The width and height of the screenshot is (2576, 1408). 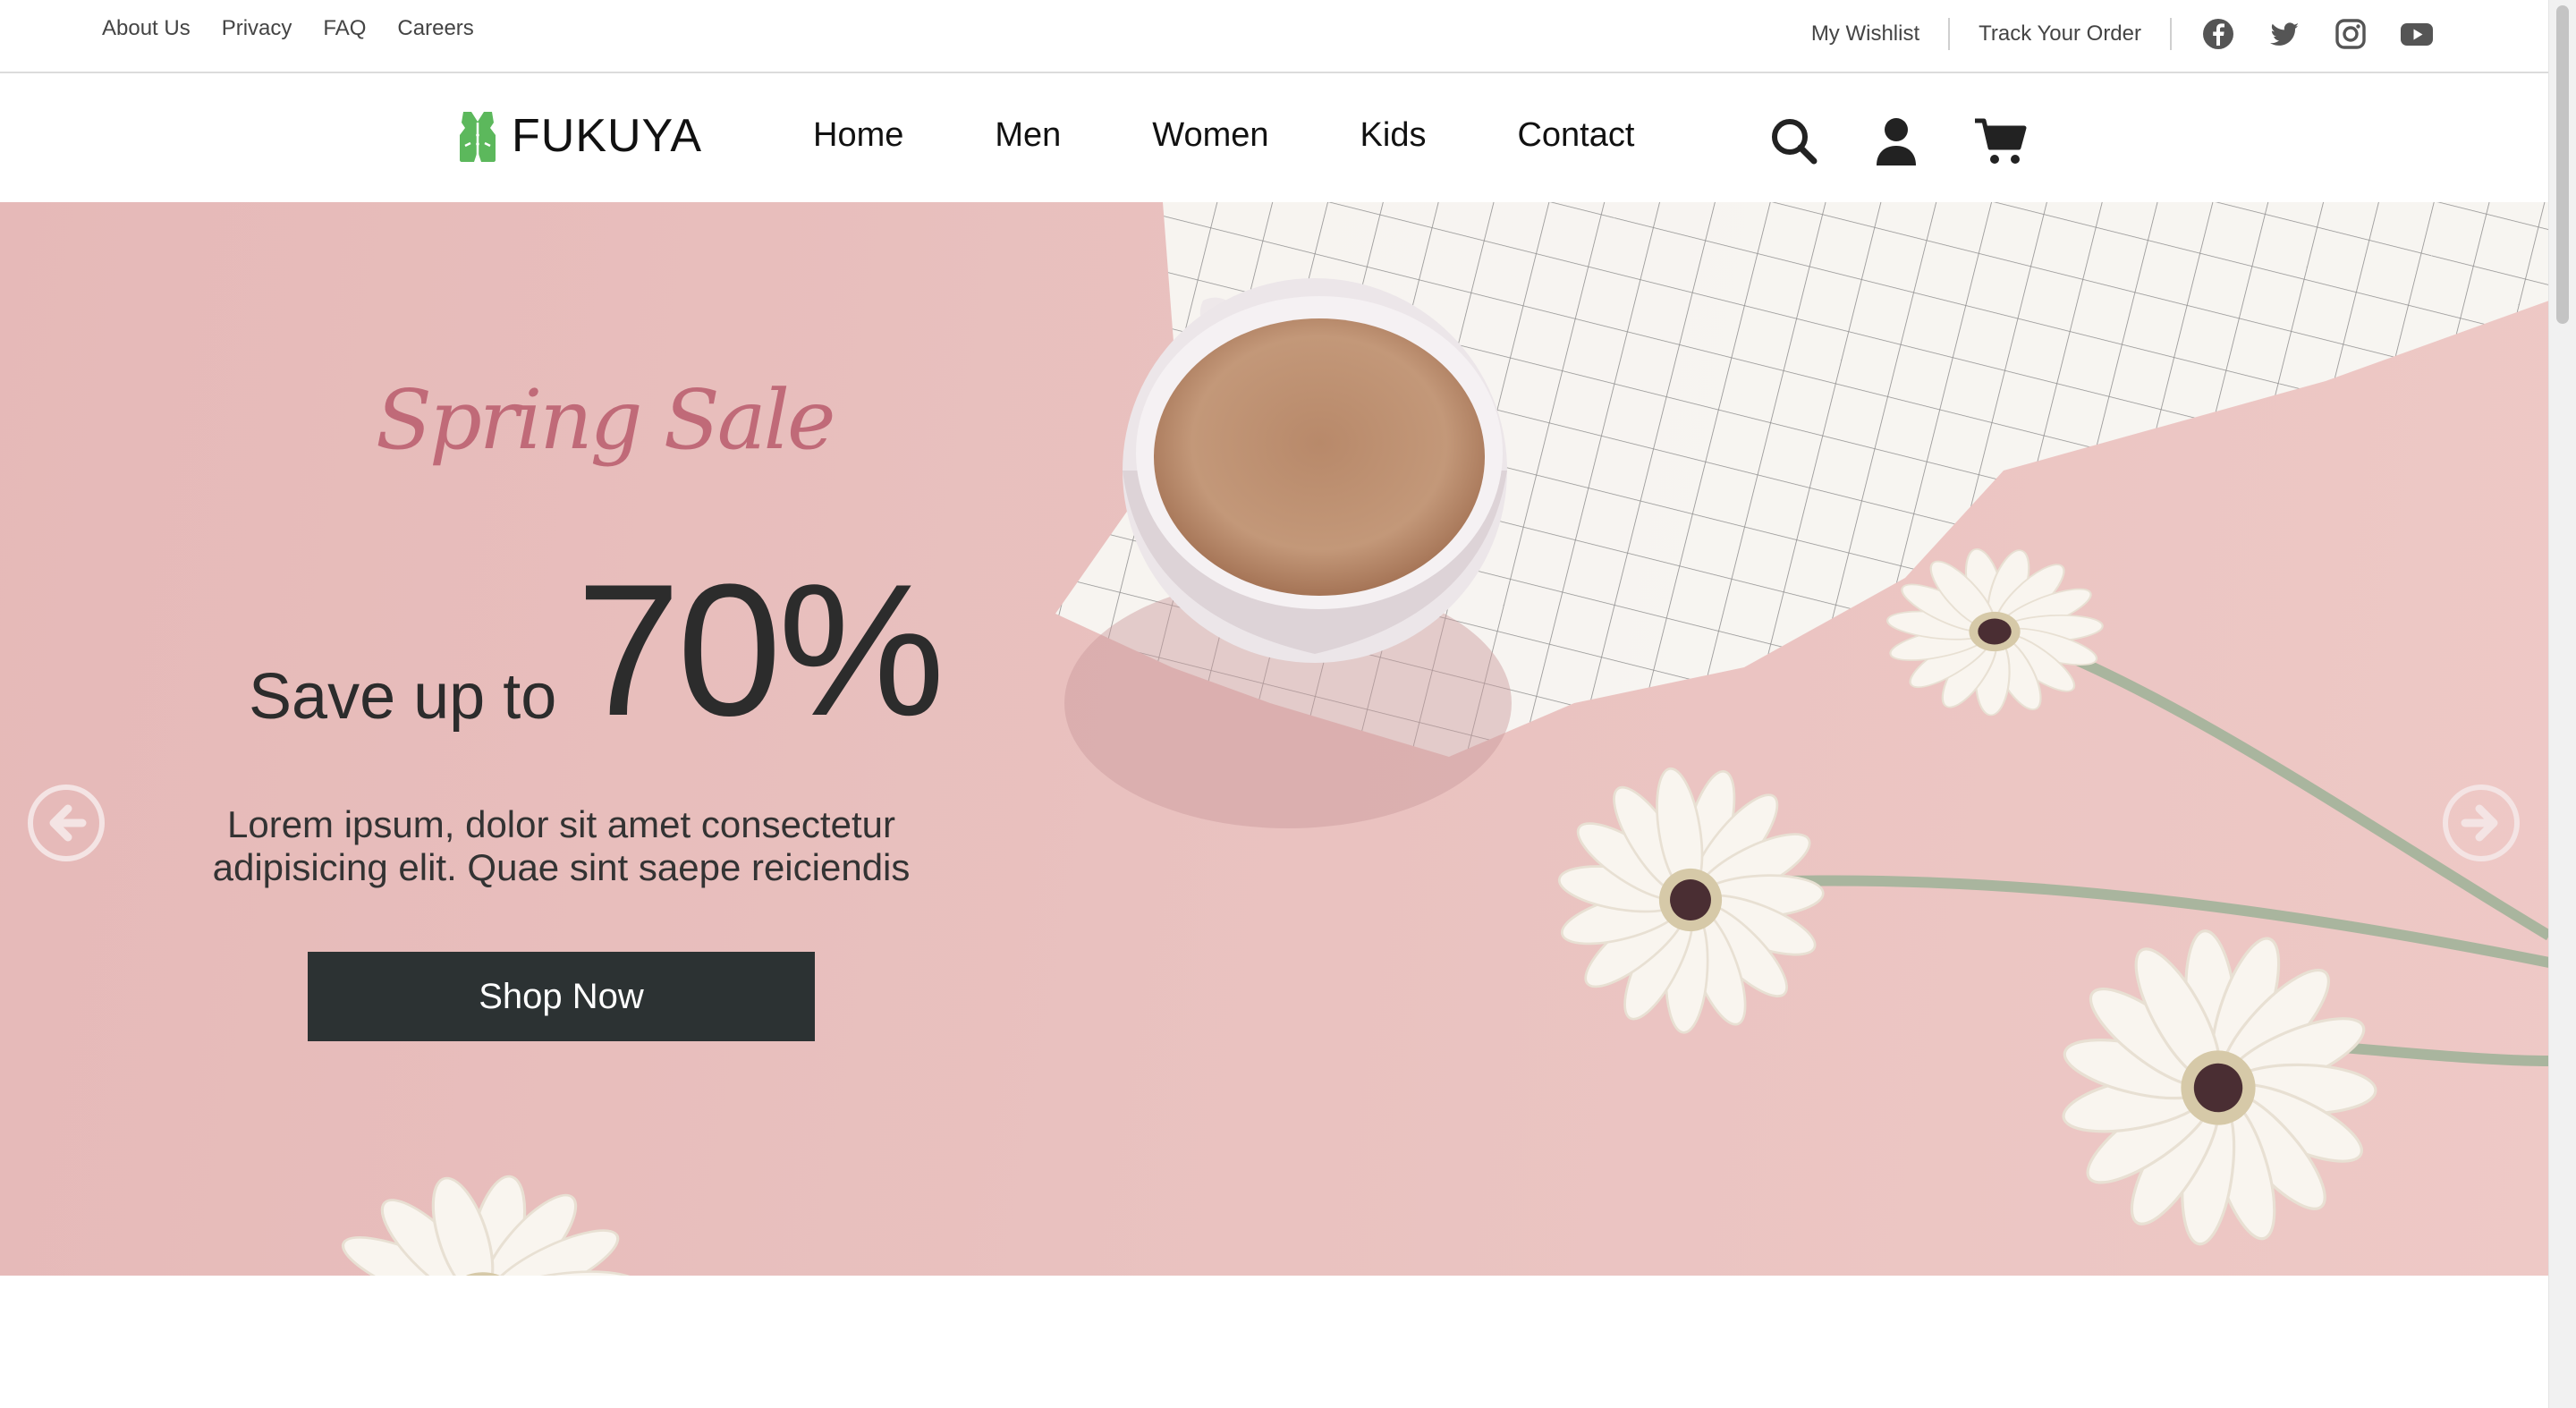 What do you see at coordinates (66, 823) in the screenshot?
I see `slider-prev-arrow-icon` at bounding box center [66, 823].